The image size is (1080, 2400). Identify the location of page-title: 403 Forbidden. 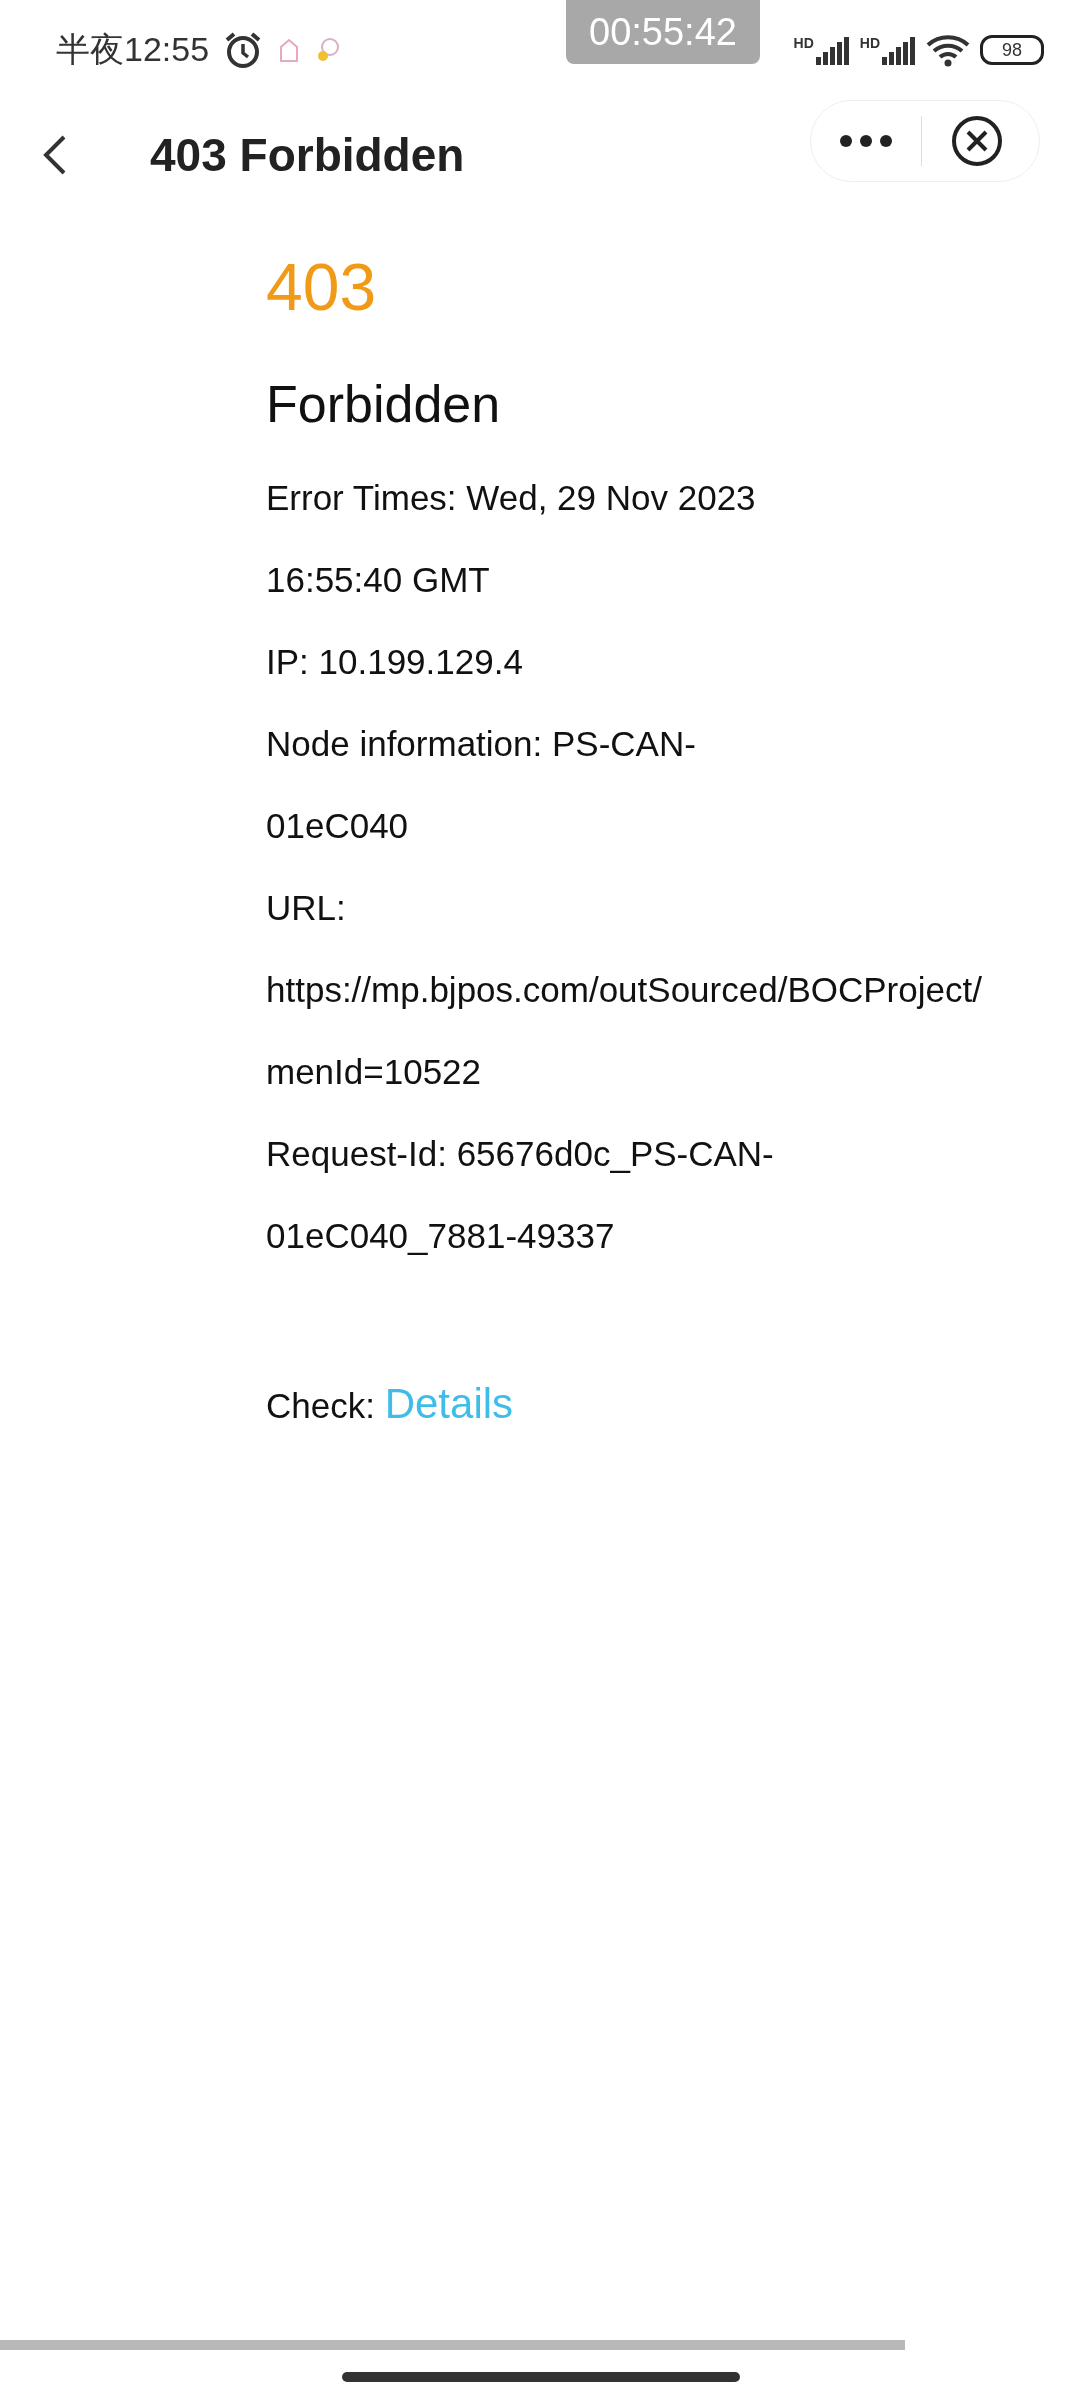
(307, 155).